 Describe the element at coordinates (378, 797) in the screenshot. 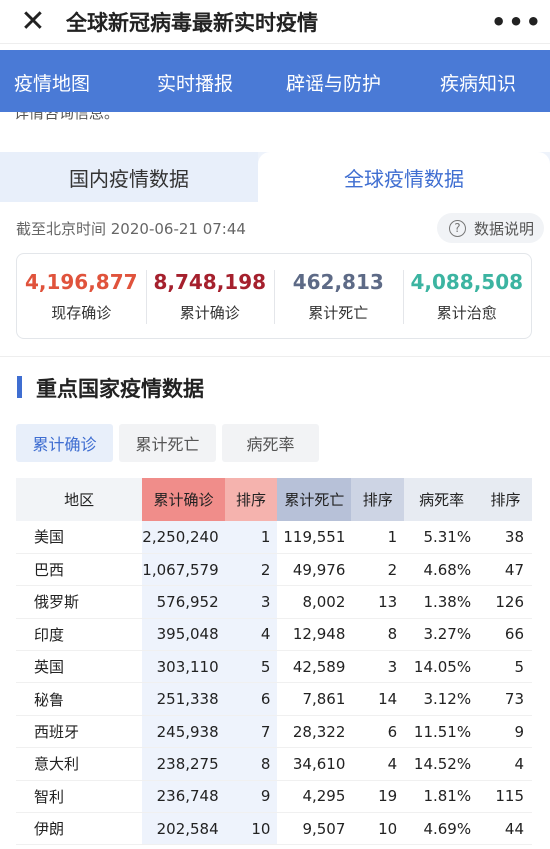

I see `cell-rank-deaths: 19` at that location.